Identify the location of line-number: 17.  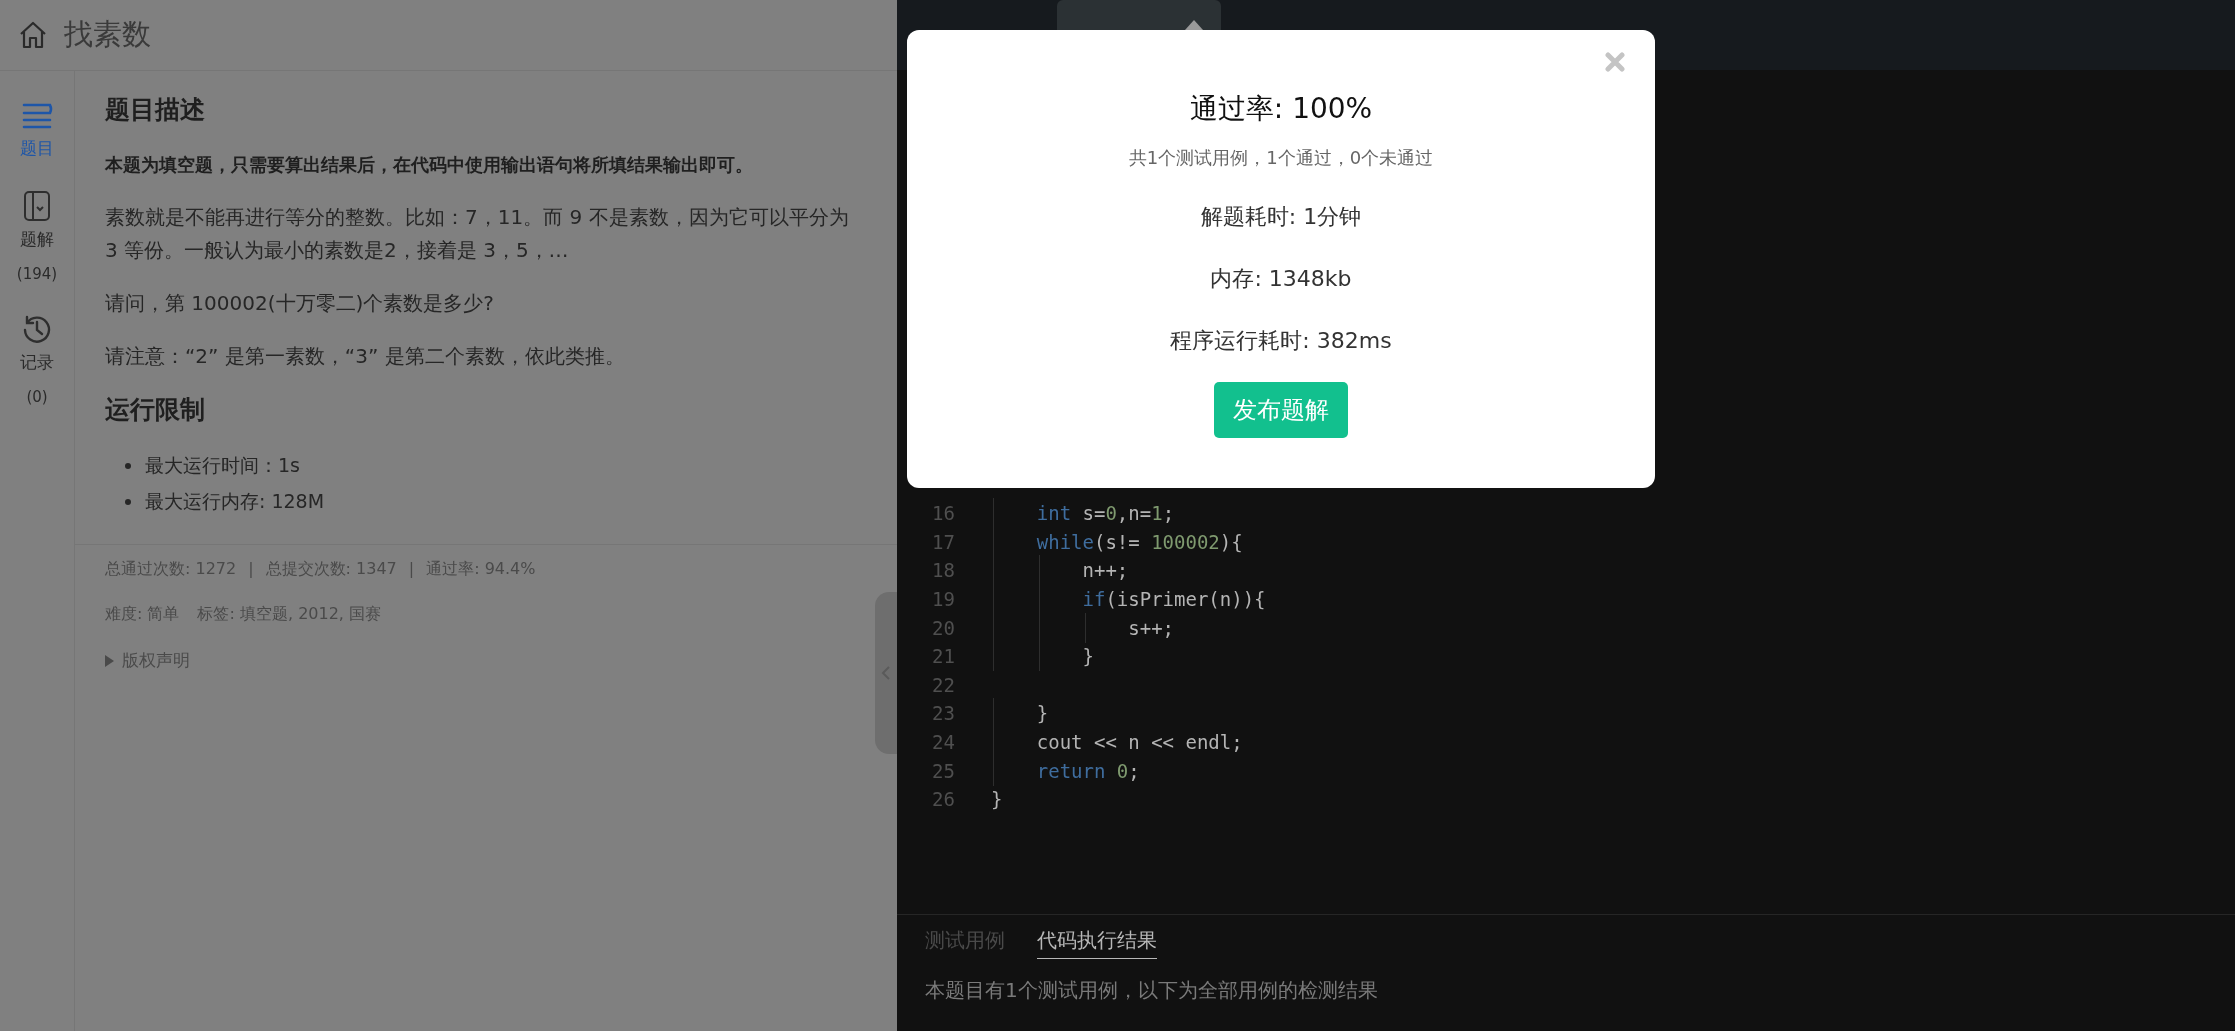
(943, 541).